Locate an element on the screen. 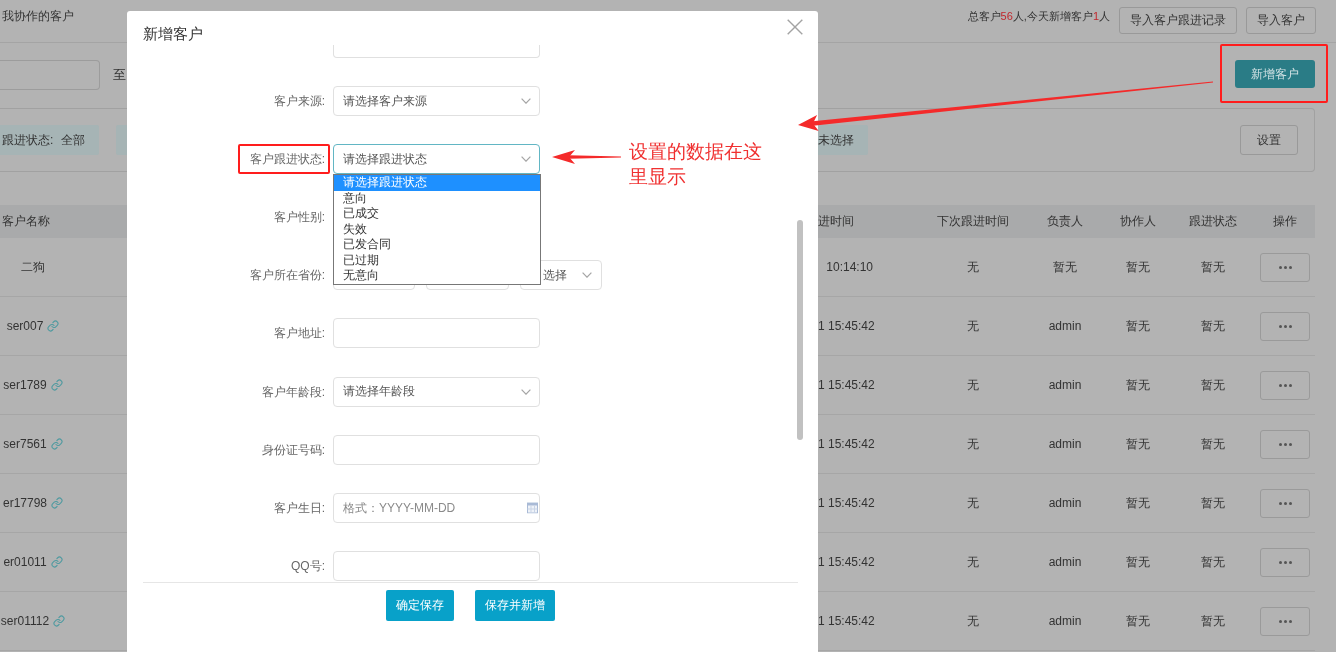 Image resolution: width=1336 pixels, height=652 pixels. page-title: 我协作的客户 is located at coordinates (38, 16).